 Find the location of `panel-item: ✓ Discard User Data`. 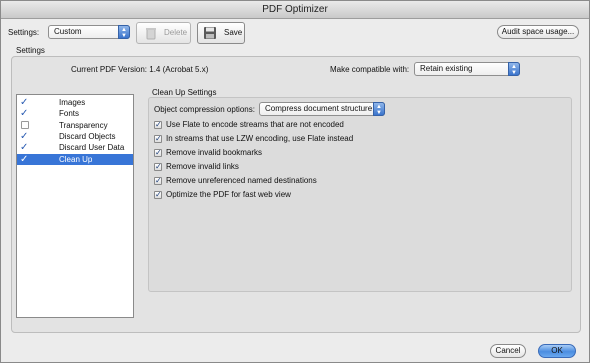

panel-item: ✓ Discard User Data is located at coordinates (75, 147).